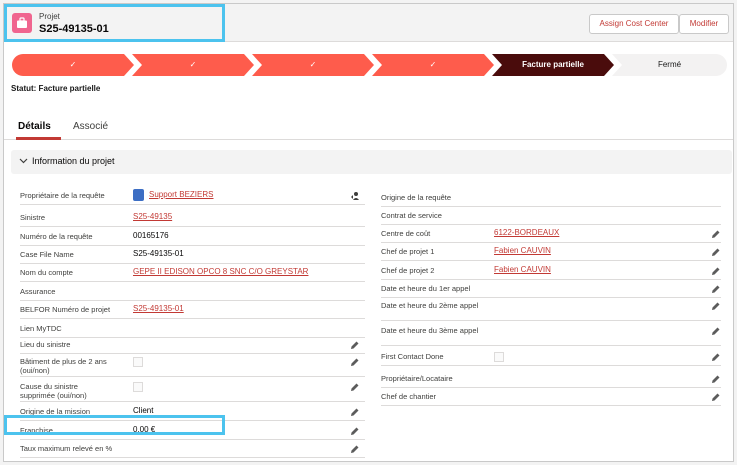 This screenshot has height=465, width=737. I want to click on project-number-link: S25-49135-01, so click(158, 308).